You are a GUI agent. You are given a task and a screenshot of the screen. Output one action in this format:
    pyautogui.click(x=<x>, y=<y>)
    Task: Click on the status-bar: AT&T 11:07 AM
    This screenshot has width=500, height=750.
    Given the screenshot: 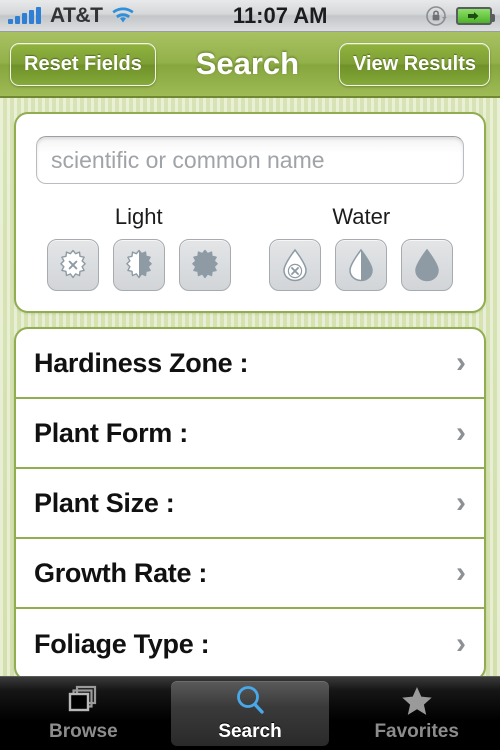 What is the action you would take?
    pyautogui.click(x=250, y=16)
    